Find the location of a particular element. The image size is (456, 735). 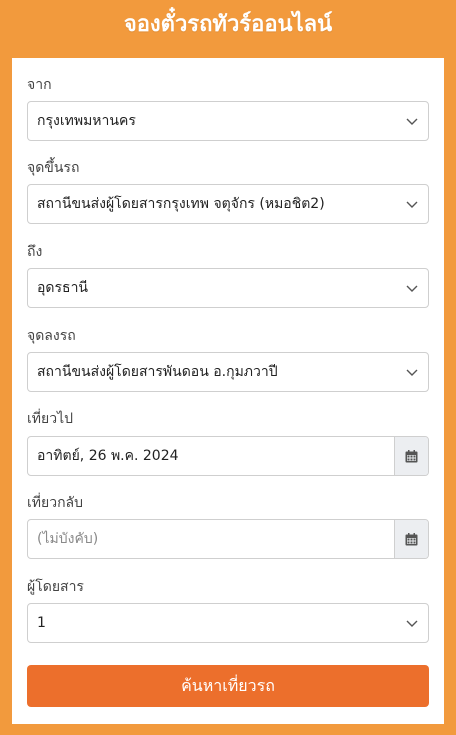

from-select: กรุงเทพมหานคร is located at coordinates (228, 121).